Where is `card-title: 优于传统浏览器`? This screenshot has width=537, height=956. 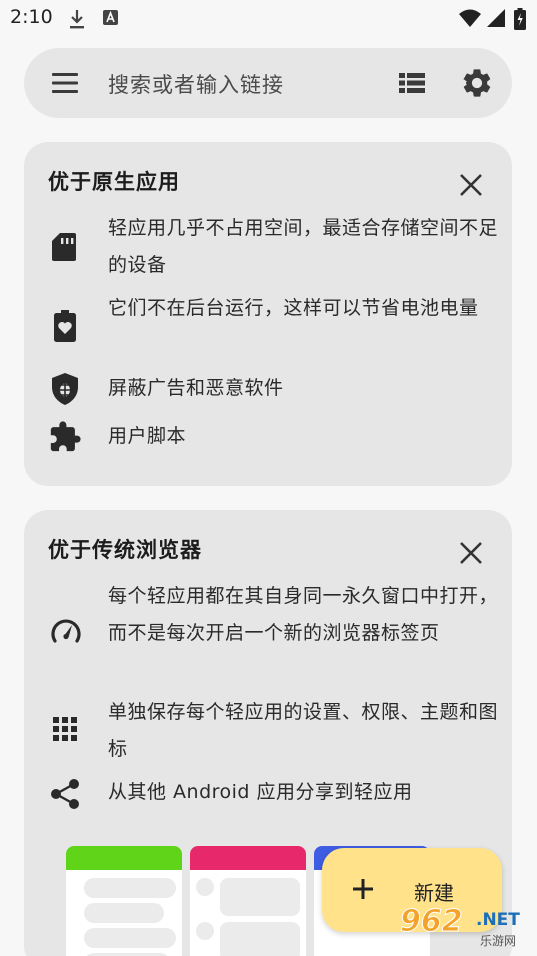 card-title: 优于传统浏览器 is located at coordinates (125, 550).